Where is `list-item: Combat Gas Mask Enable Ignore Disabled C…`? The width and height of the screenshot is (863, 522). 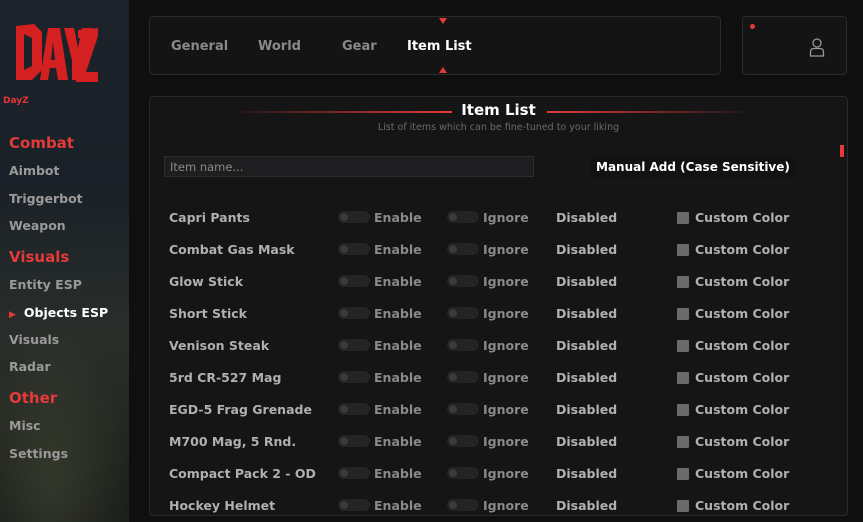 list-item: Combat Gas Mask Enable Ignore Disabled C… is located at coordinates (498, 256).